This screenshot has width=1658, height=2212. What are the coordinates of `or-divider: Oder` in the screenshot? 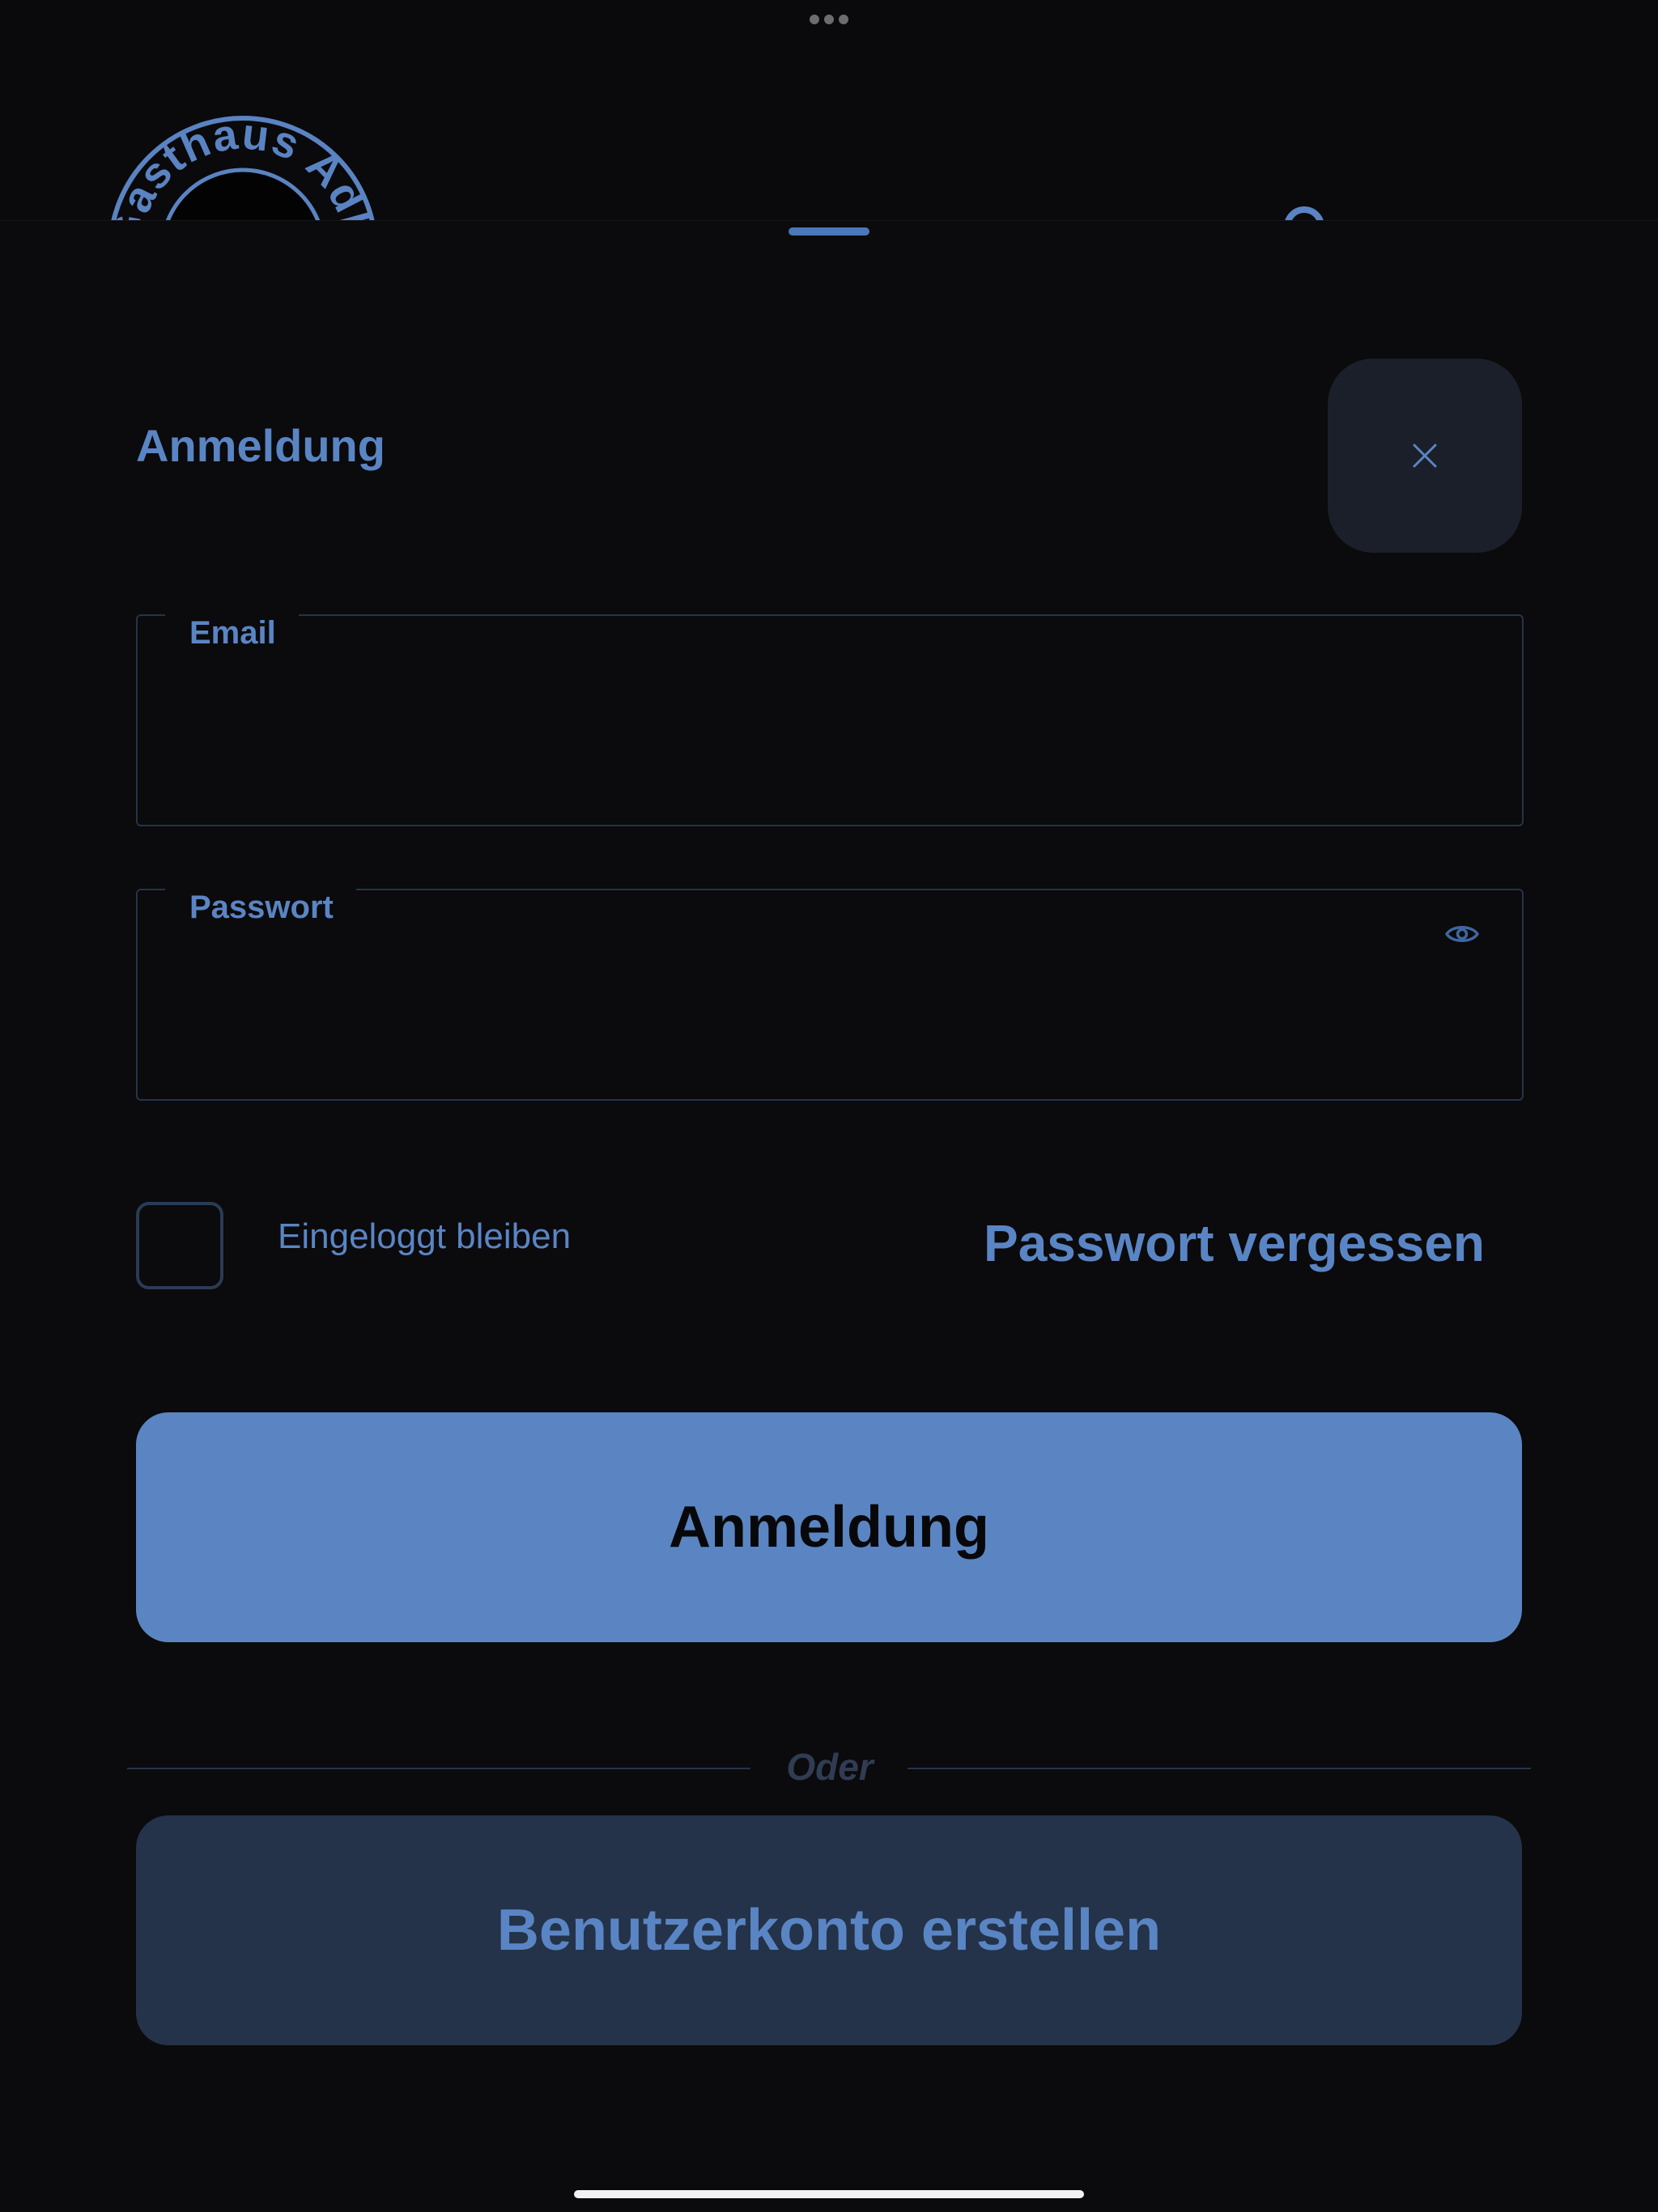 It's located at (829, 1766).